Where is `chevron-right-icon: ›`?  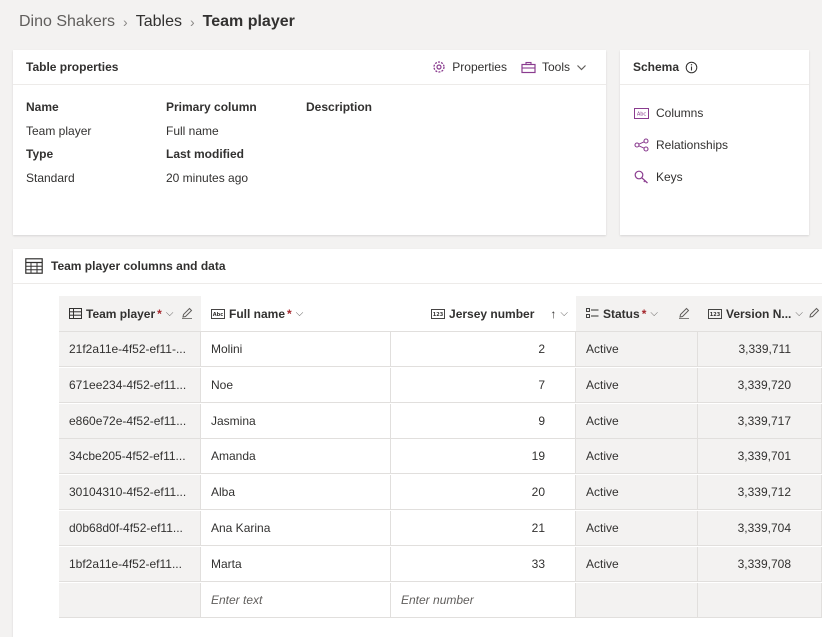 chevron-right-icon: › is located at coordinates (192, 22).